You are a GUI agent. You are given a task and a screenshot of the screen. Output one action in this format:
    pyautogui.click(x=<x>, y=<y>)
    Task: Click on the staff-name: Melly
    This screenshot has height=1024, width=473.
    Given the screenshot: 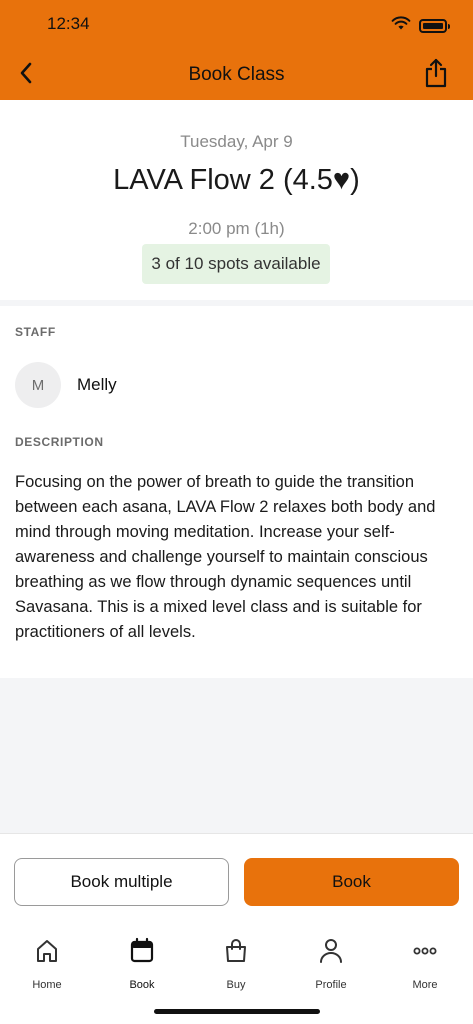 What is the action you would take?
    pyautogui.click(x=97, y=385)
    